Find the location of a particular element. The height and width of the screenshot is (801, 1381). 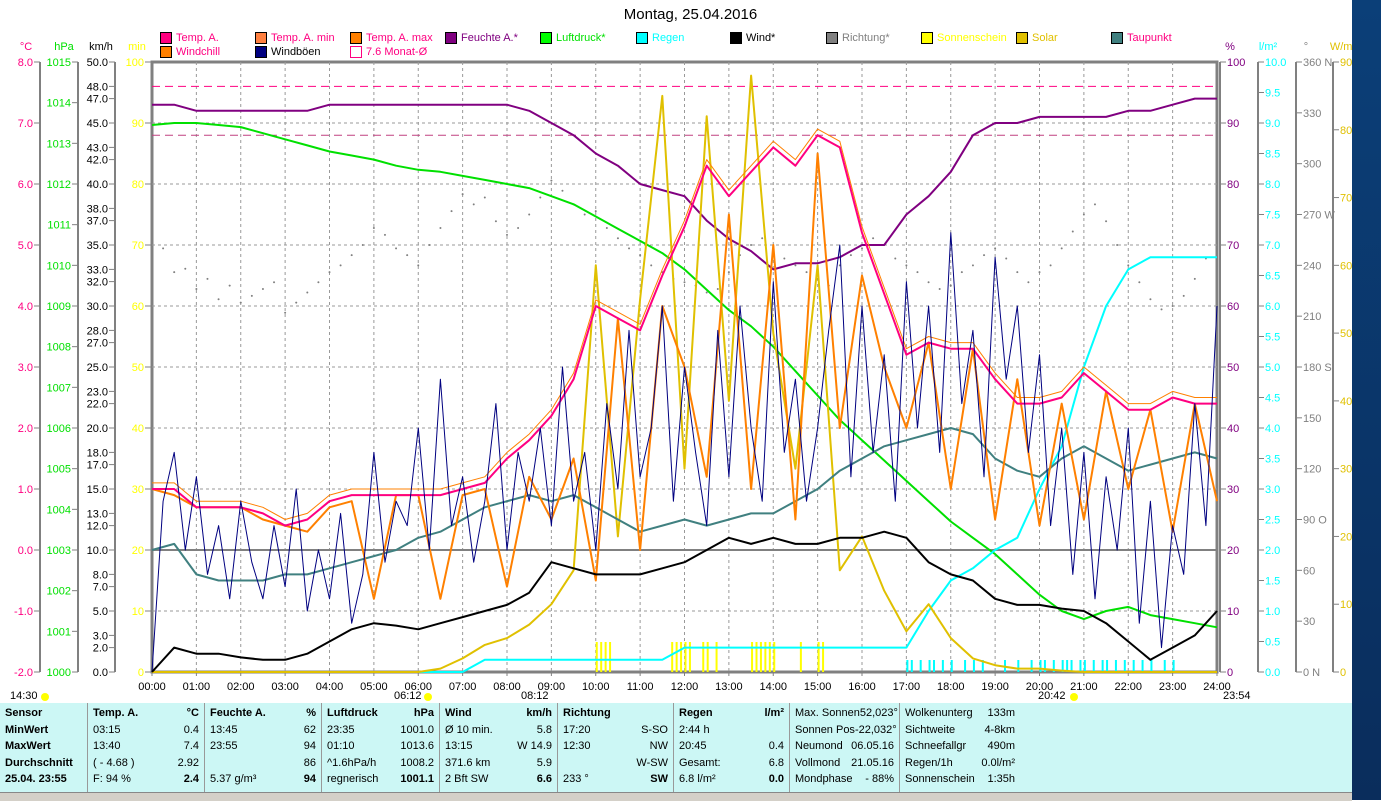

legend-item: Windböen is located at coordinates (288, 52).